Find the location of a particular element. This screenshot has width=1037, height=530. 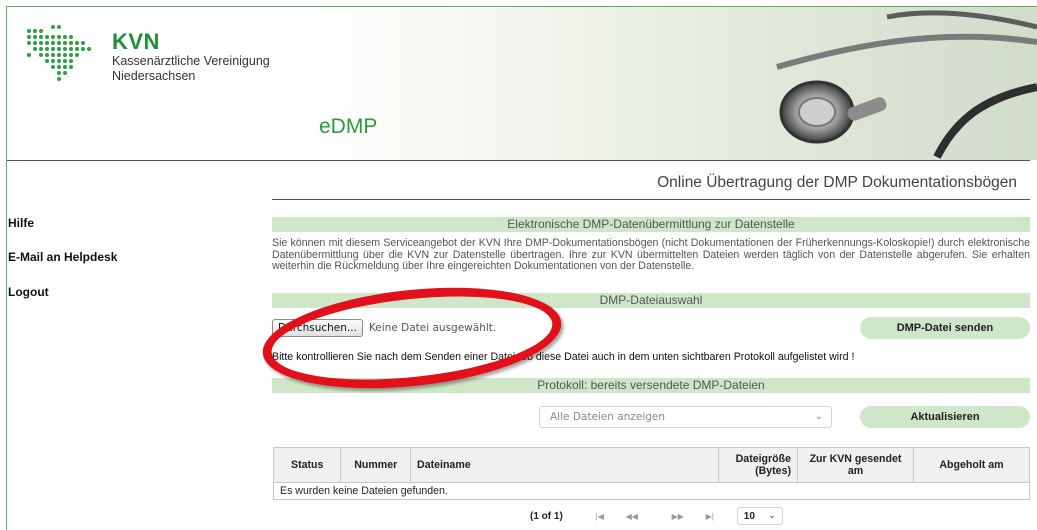

brand-name: KVN is located at coordinates (136, 41).